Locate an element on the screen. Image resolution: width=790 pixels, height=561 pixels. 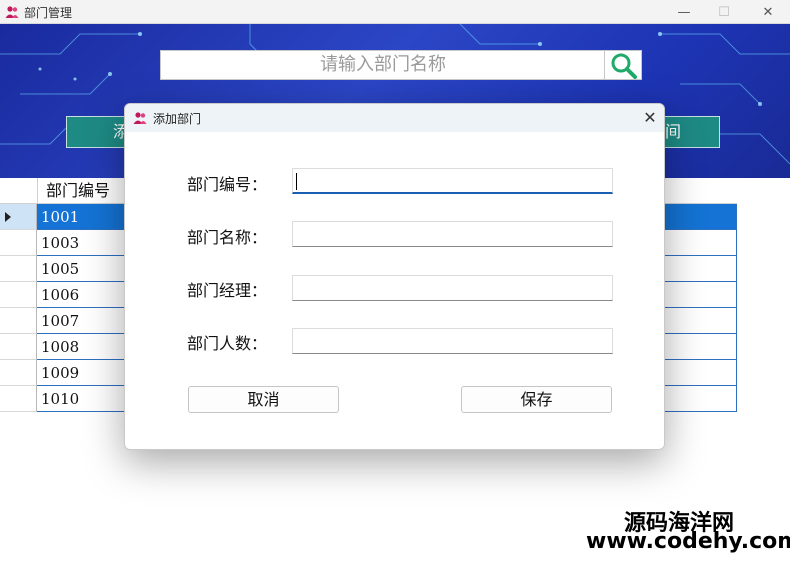
search-icon is located at coordinates (624, 66).